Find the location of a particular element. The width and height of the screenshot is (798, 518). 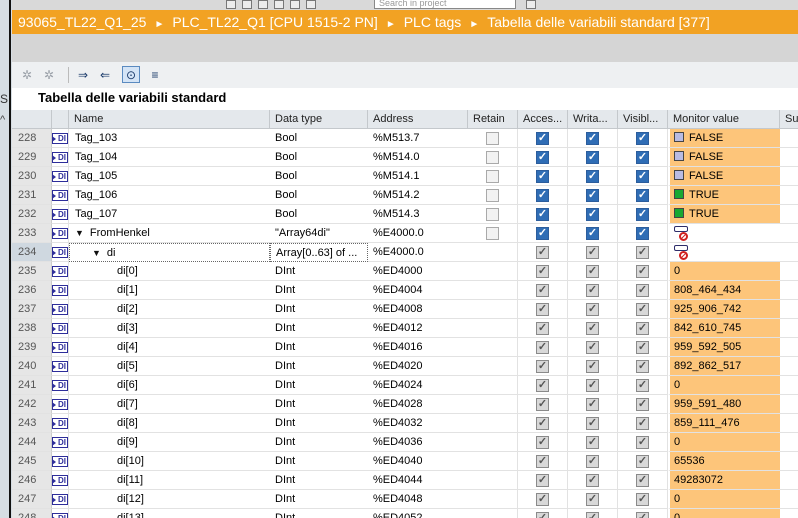

address-cell: %ED4020 is located at coordinates (418, 366).